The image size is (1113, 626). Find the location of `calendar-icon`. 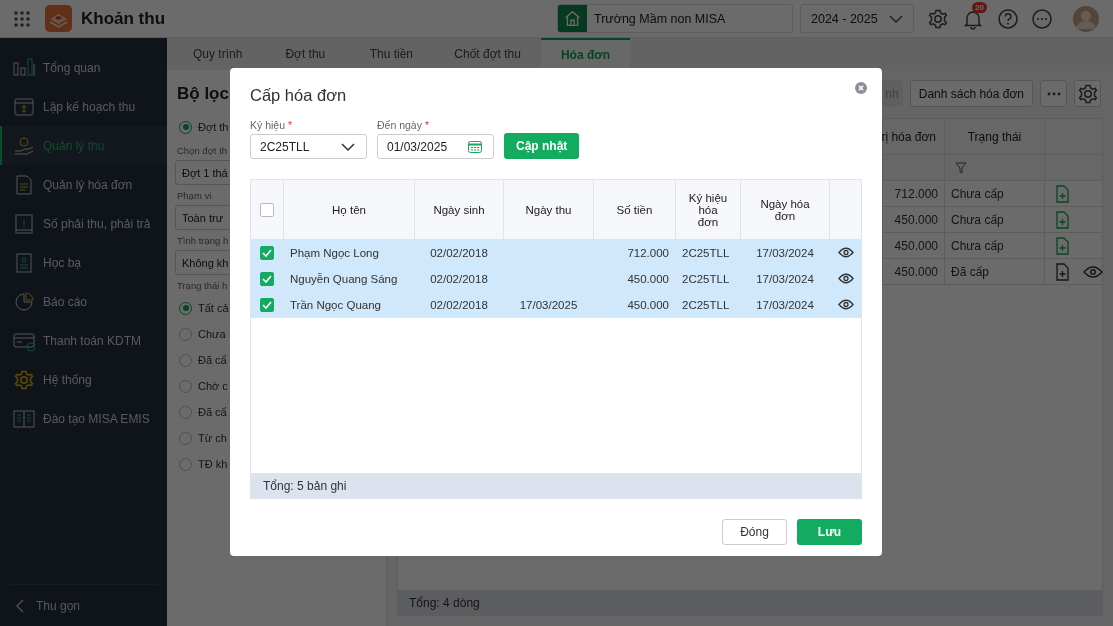

calendar-icon is located at coordinates (475, 146).